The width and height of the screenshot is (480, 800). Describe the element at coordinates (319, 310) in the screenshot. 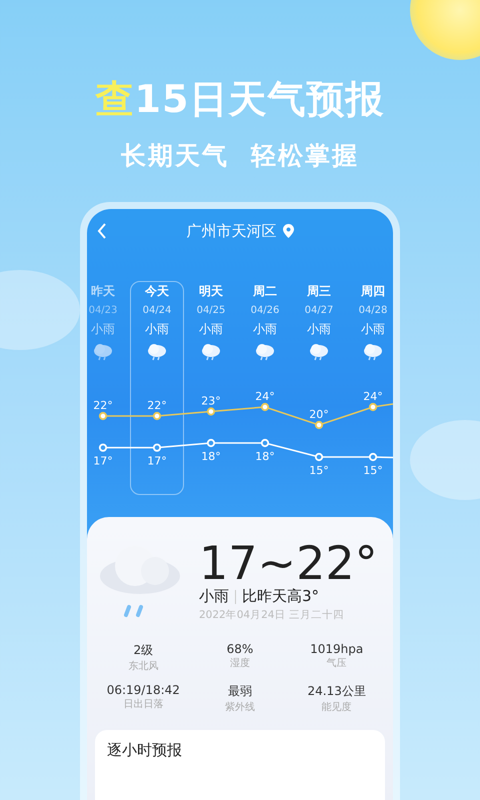

I see `day-date: 04/27` at that location.